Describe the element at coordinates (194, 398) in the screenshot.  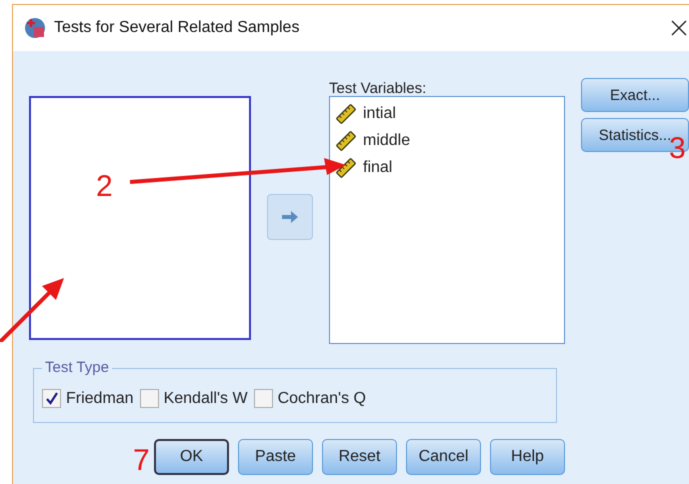
I see `checkbox-option: Kendall's W` at that location.